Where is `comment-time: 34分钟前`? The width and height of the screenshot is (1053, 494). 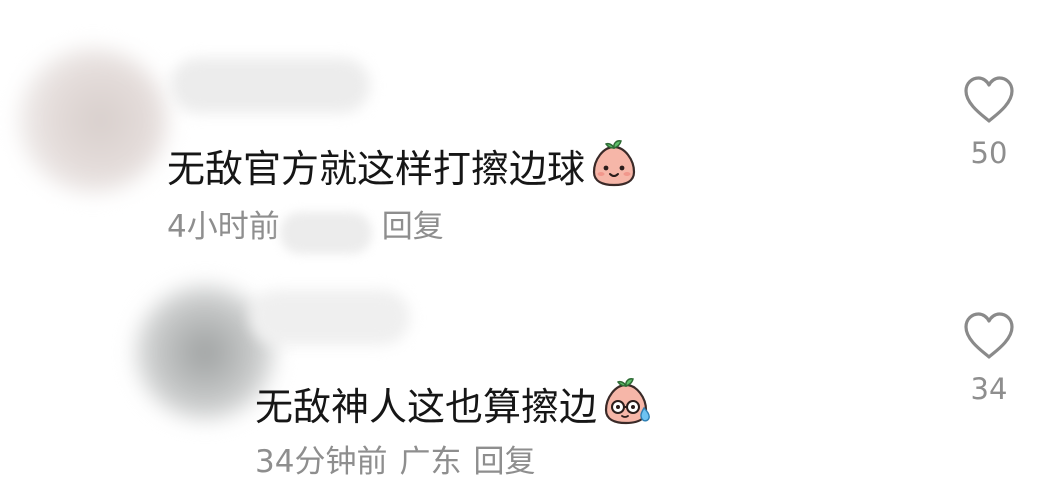
comment-time: 34分钟前 is located at coordinates (321, 462).